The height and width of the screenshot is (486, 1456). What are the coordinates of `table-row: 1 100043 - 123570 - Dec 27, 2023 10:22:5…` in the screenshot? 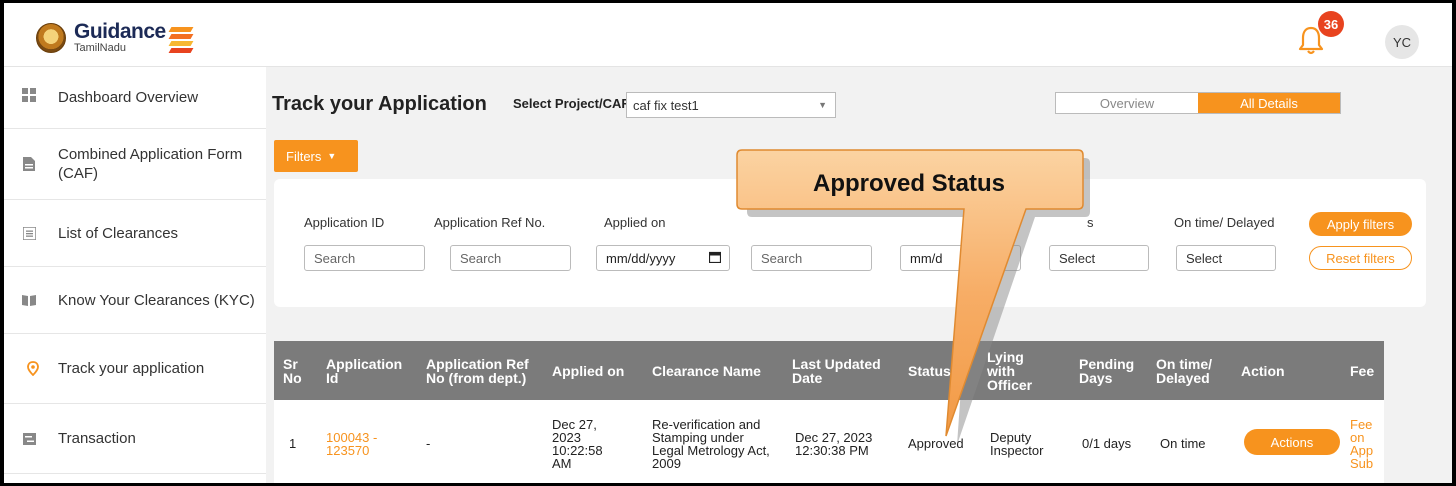 It's located at (829, 441).